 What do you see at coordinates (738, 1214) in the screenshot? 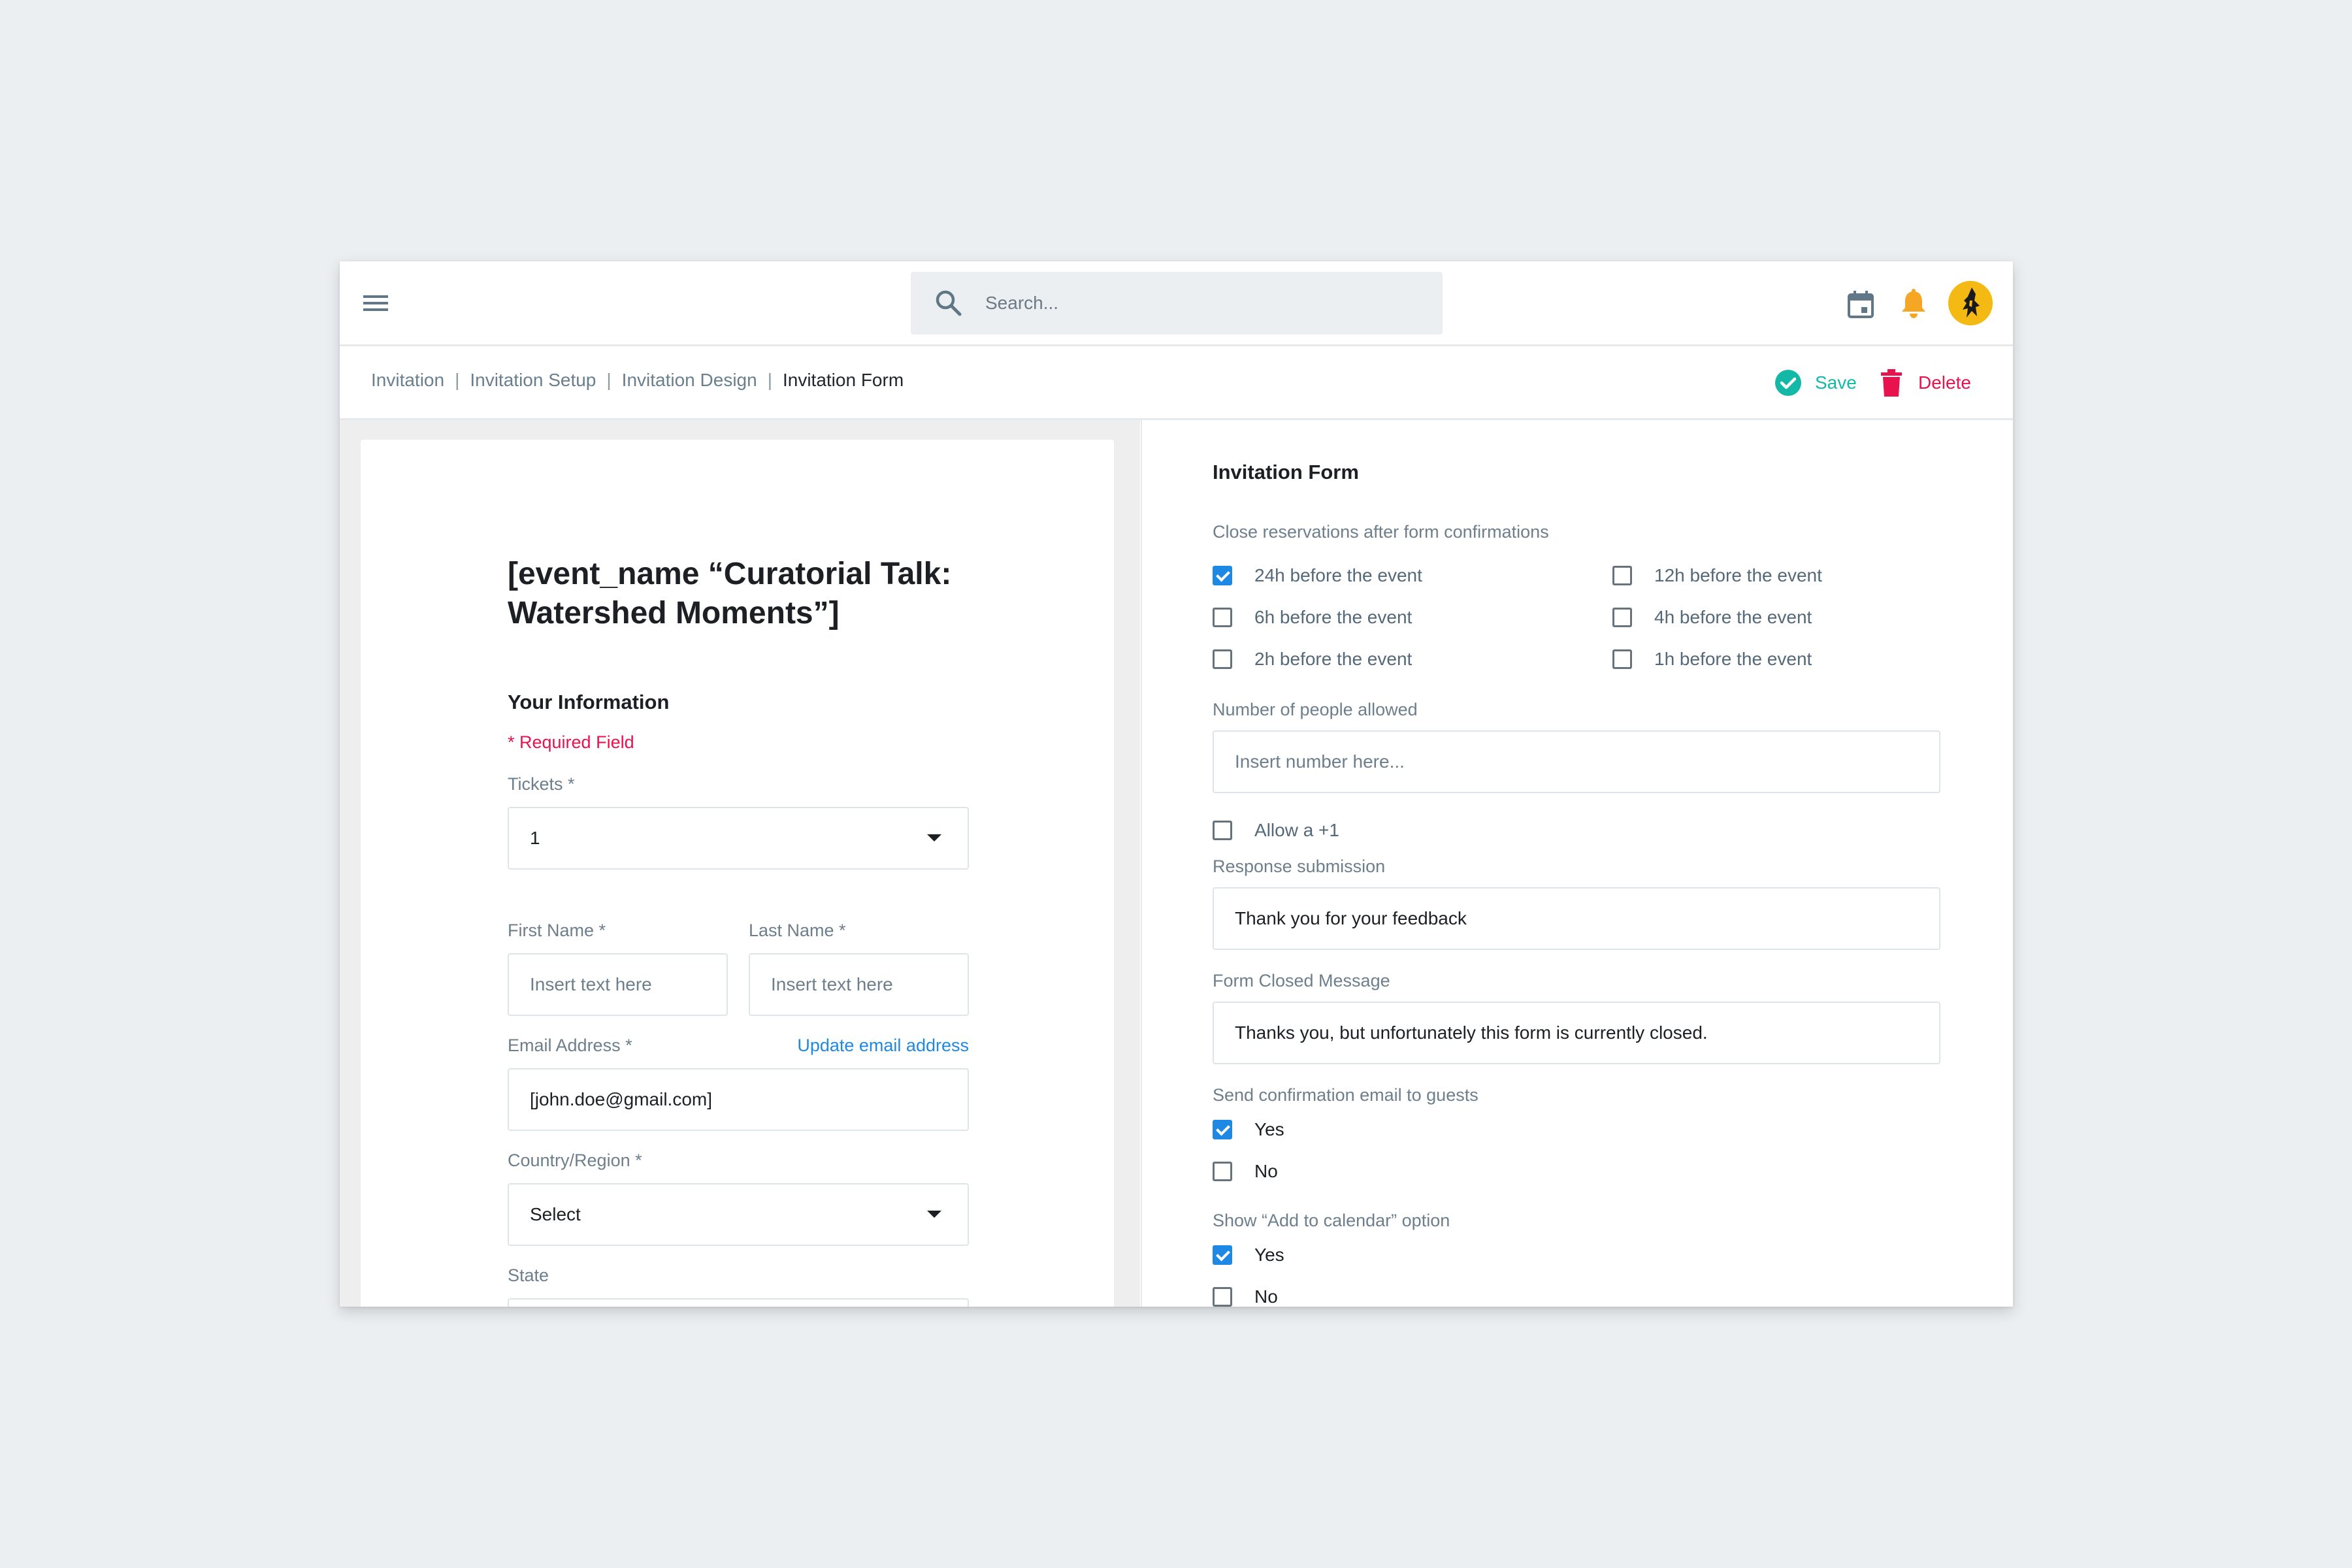
I see `country-select: Select` at bounding box center [738, 1214].